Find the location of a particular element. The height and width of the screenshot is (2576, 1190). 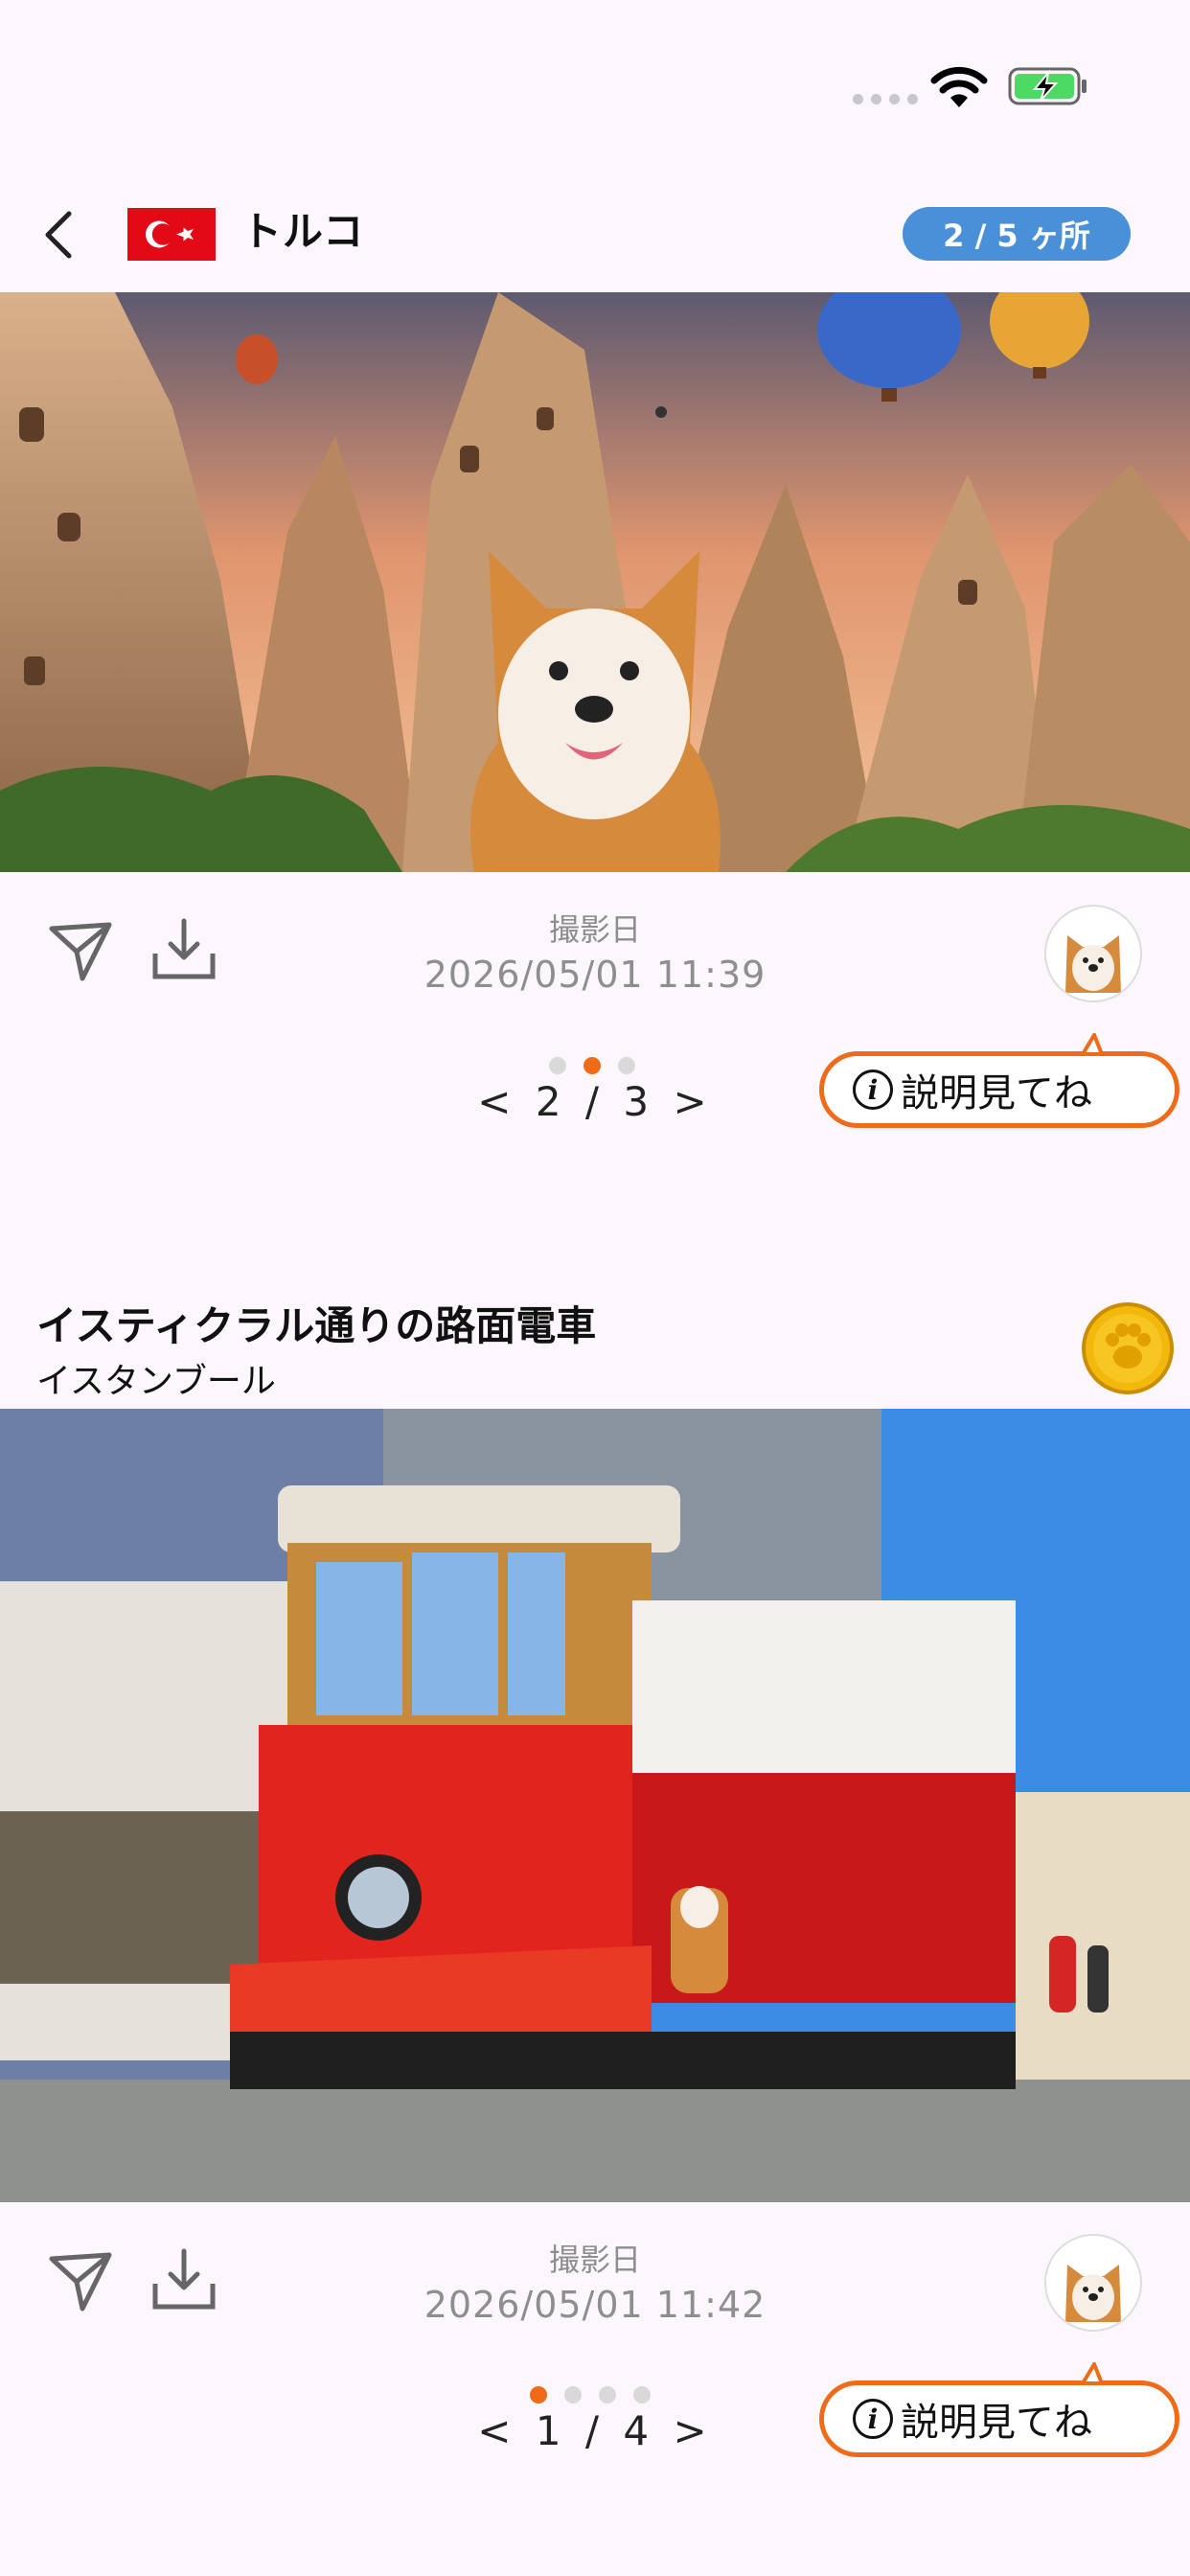

shiba-dog-image is located at coordinates (700, 1939).